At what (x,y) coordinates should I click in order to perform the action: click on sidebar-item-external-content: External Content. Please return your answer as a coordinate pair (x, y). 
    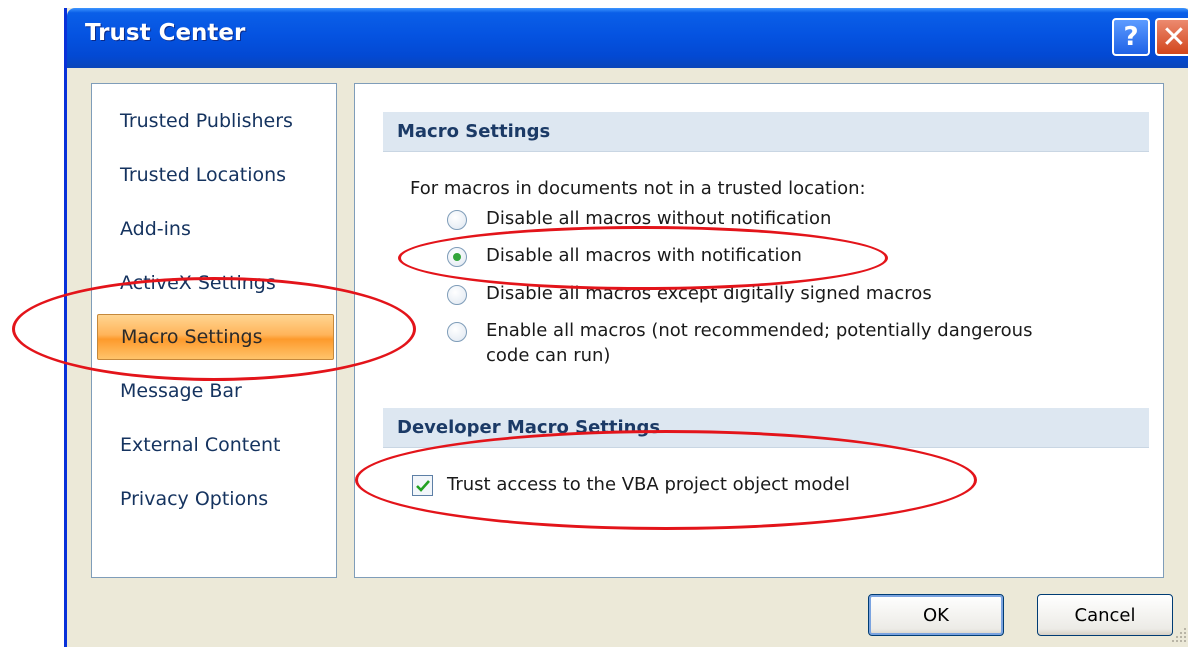
    Looking at the image, I should click on (215, 445).